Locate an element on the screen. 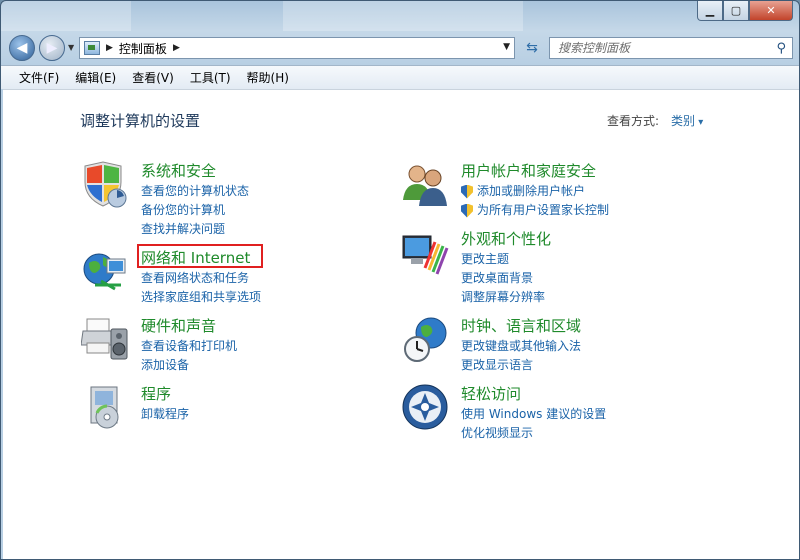 This screenshot has width=800, height=560. view-by-label: 查看方式: is located at coordinates (633, 121).